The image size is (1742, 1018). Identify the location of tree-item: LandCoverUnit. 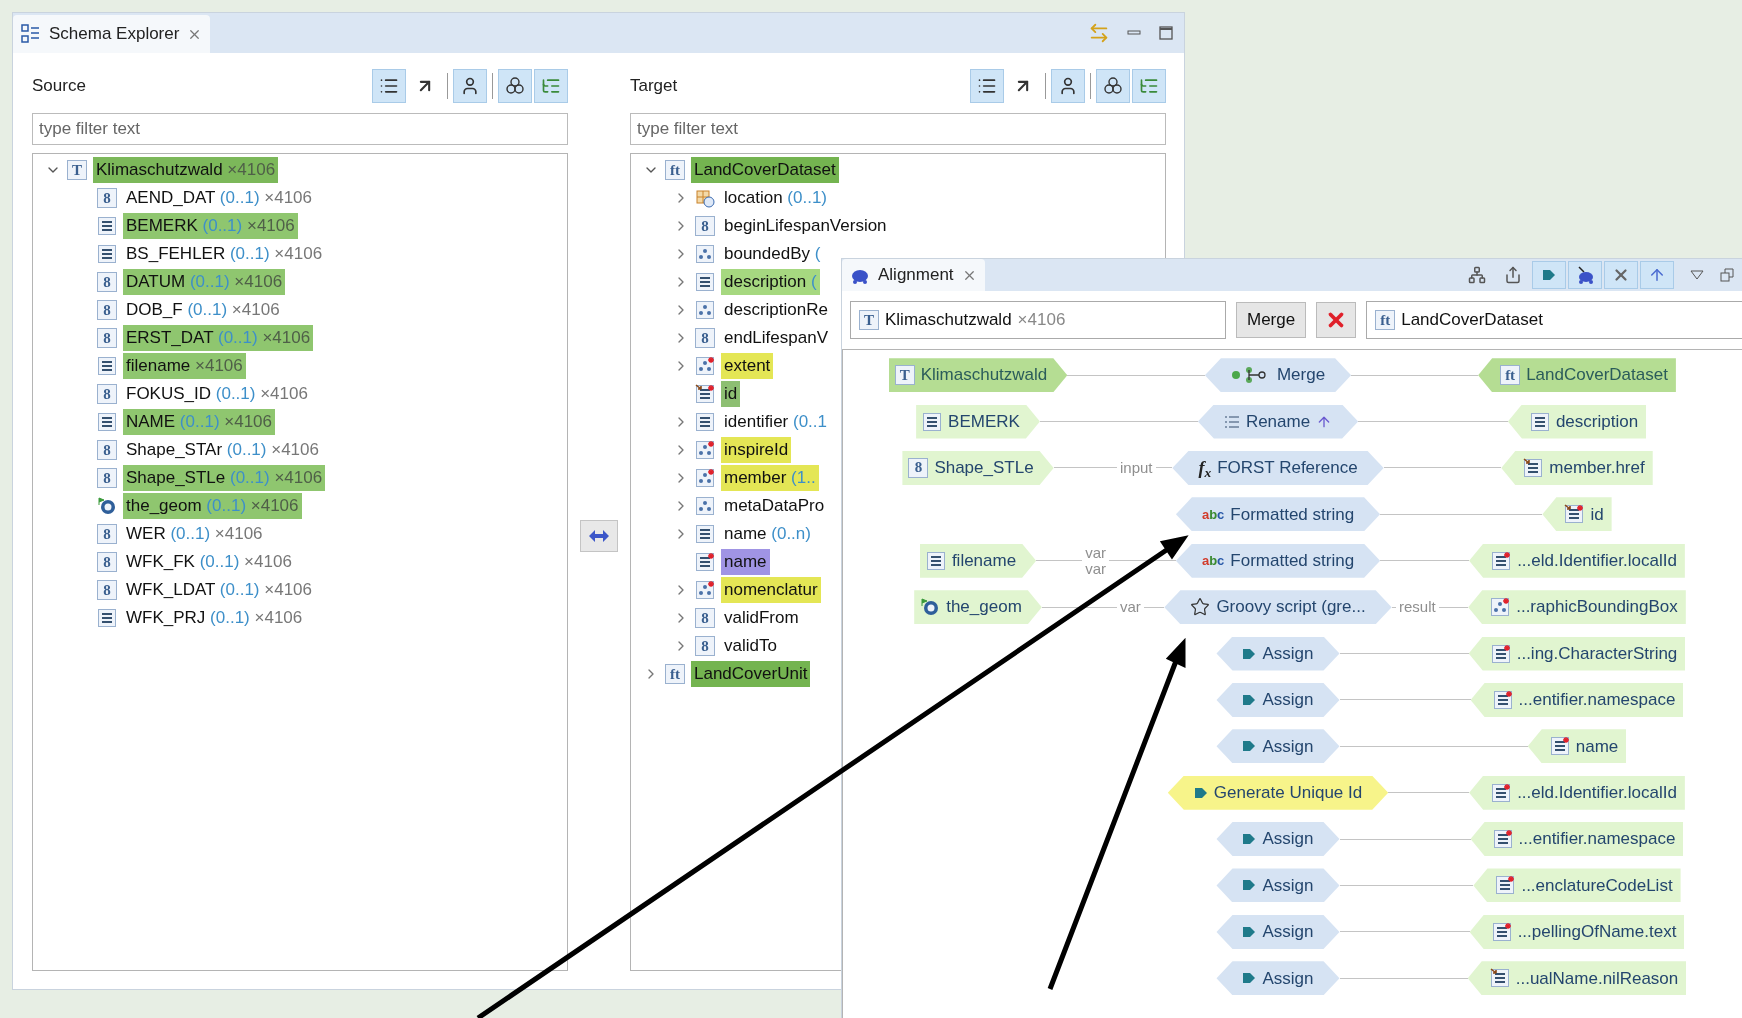
(751, 674).